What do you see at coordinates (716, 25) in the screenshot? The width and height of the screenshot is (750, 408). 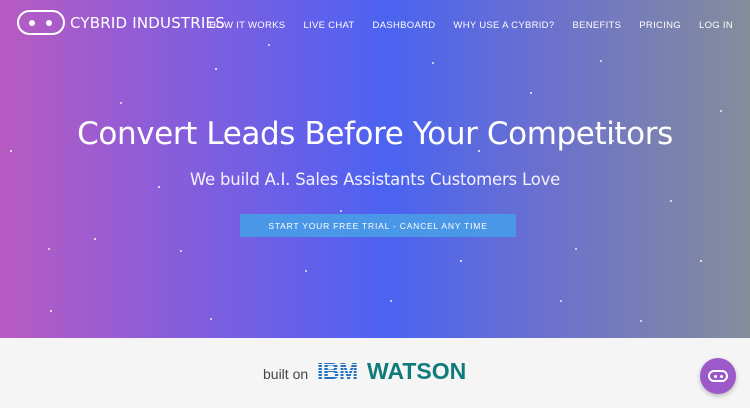 I see `nav-item-log-in: LOG IN` at bounding box center [716, 25].